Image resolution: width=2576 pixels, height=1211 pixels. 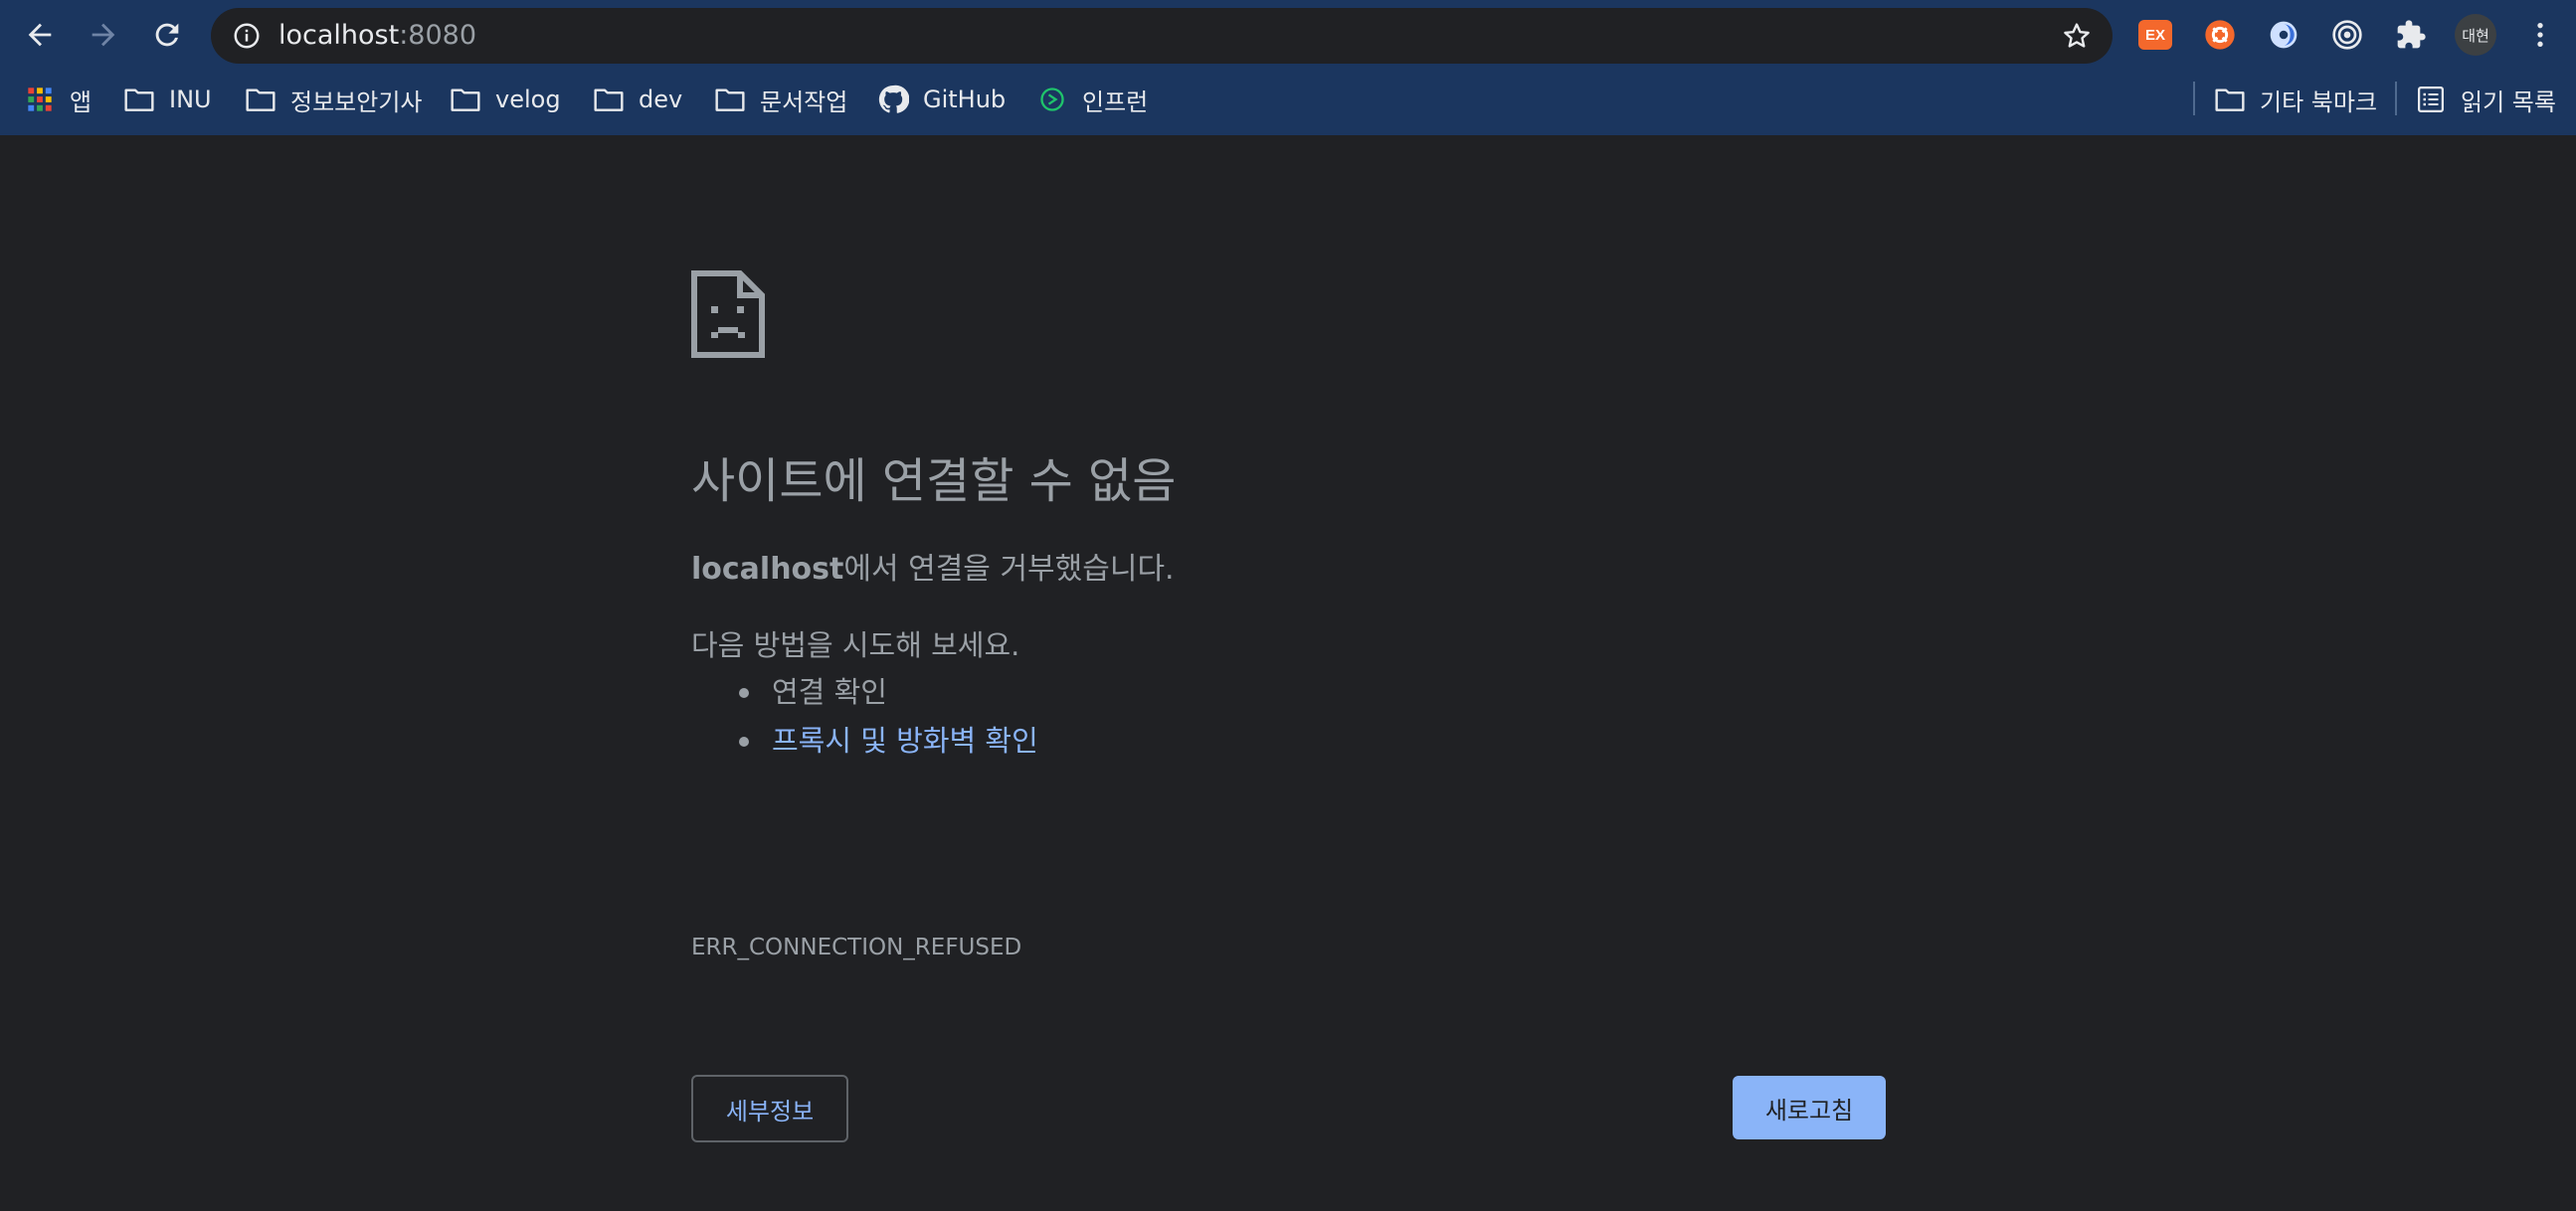 What do you see at coordinates (2508, 101) in the screenshot?
I see `reading-list-label: 읽기 목록` at bounding box center [2508, 101].